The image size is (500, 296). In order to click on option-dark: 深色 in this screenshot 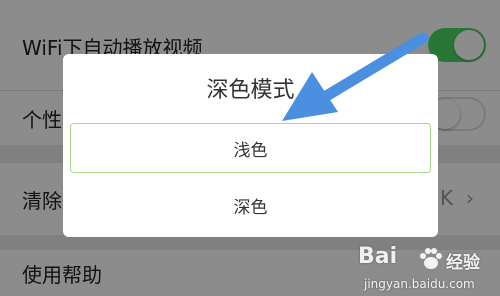, I will do `click(250, 205)`.